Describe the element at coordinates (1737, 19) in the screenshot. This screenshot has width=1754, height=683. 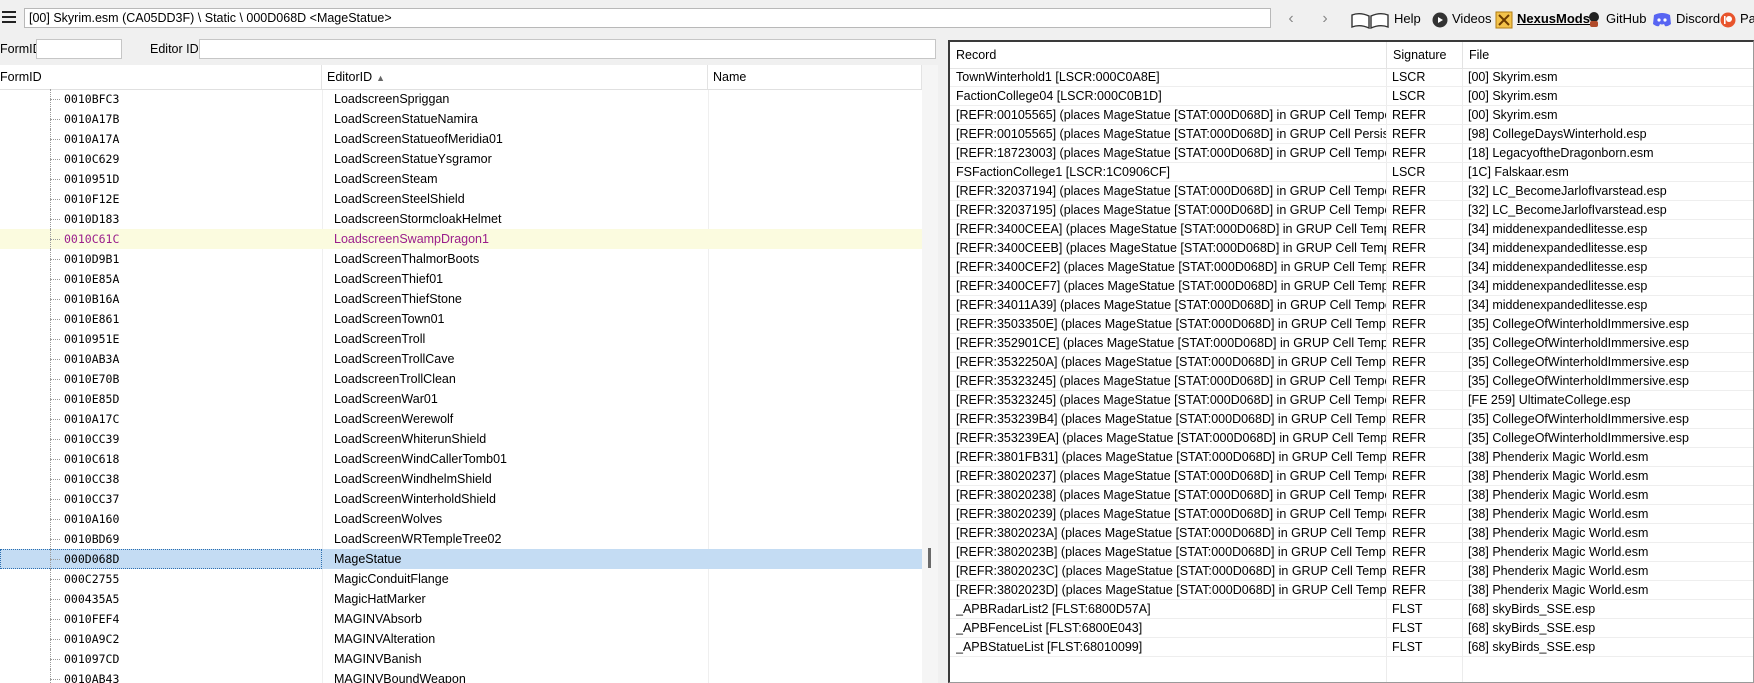
I see `patreon-button: Pa` at that location.